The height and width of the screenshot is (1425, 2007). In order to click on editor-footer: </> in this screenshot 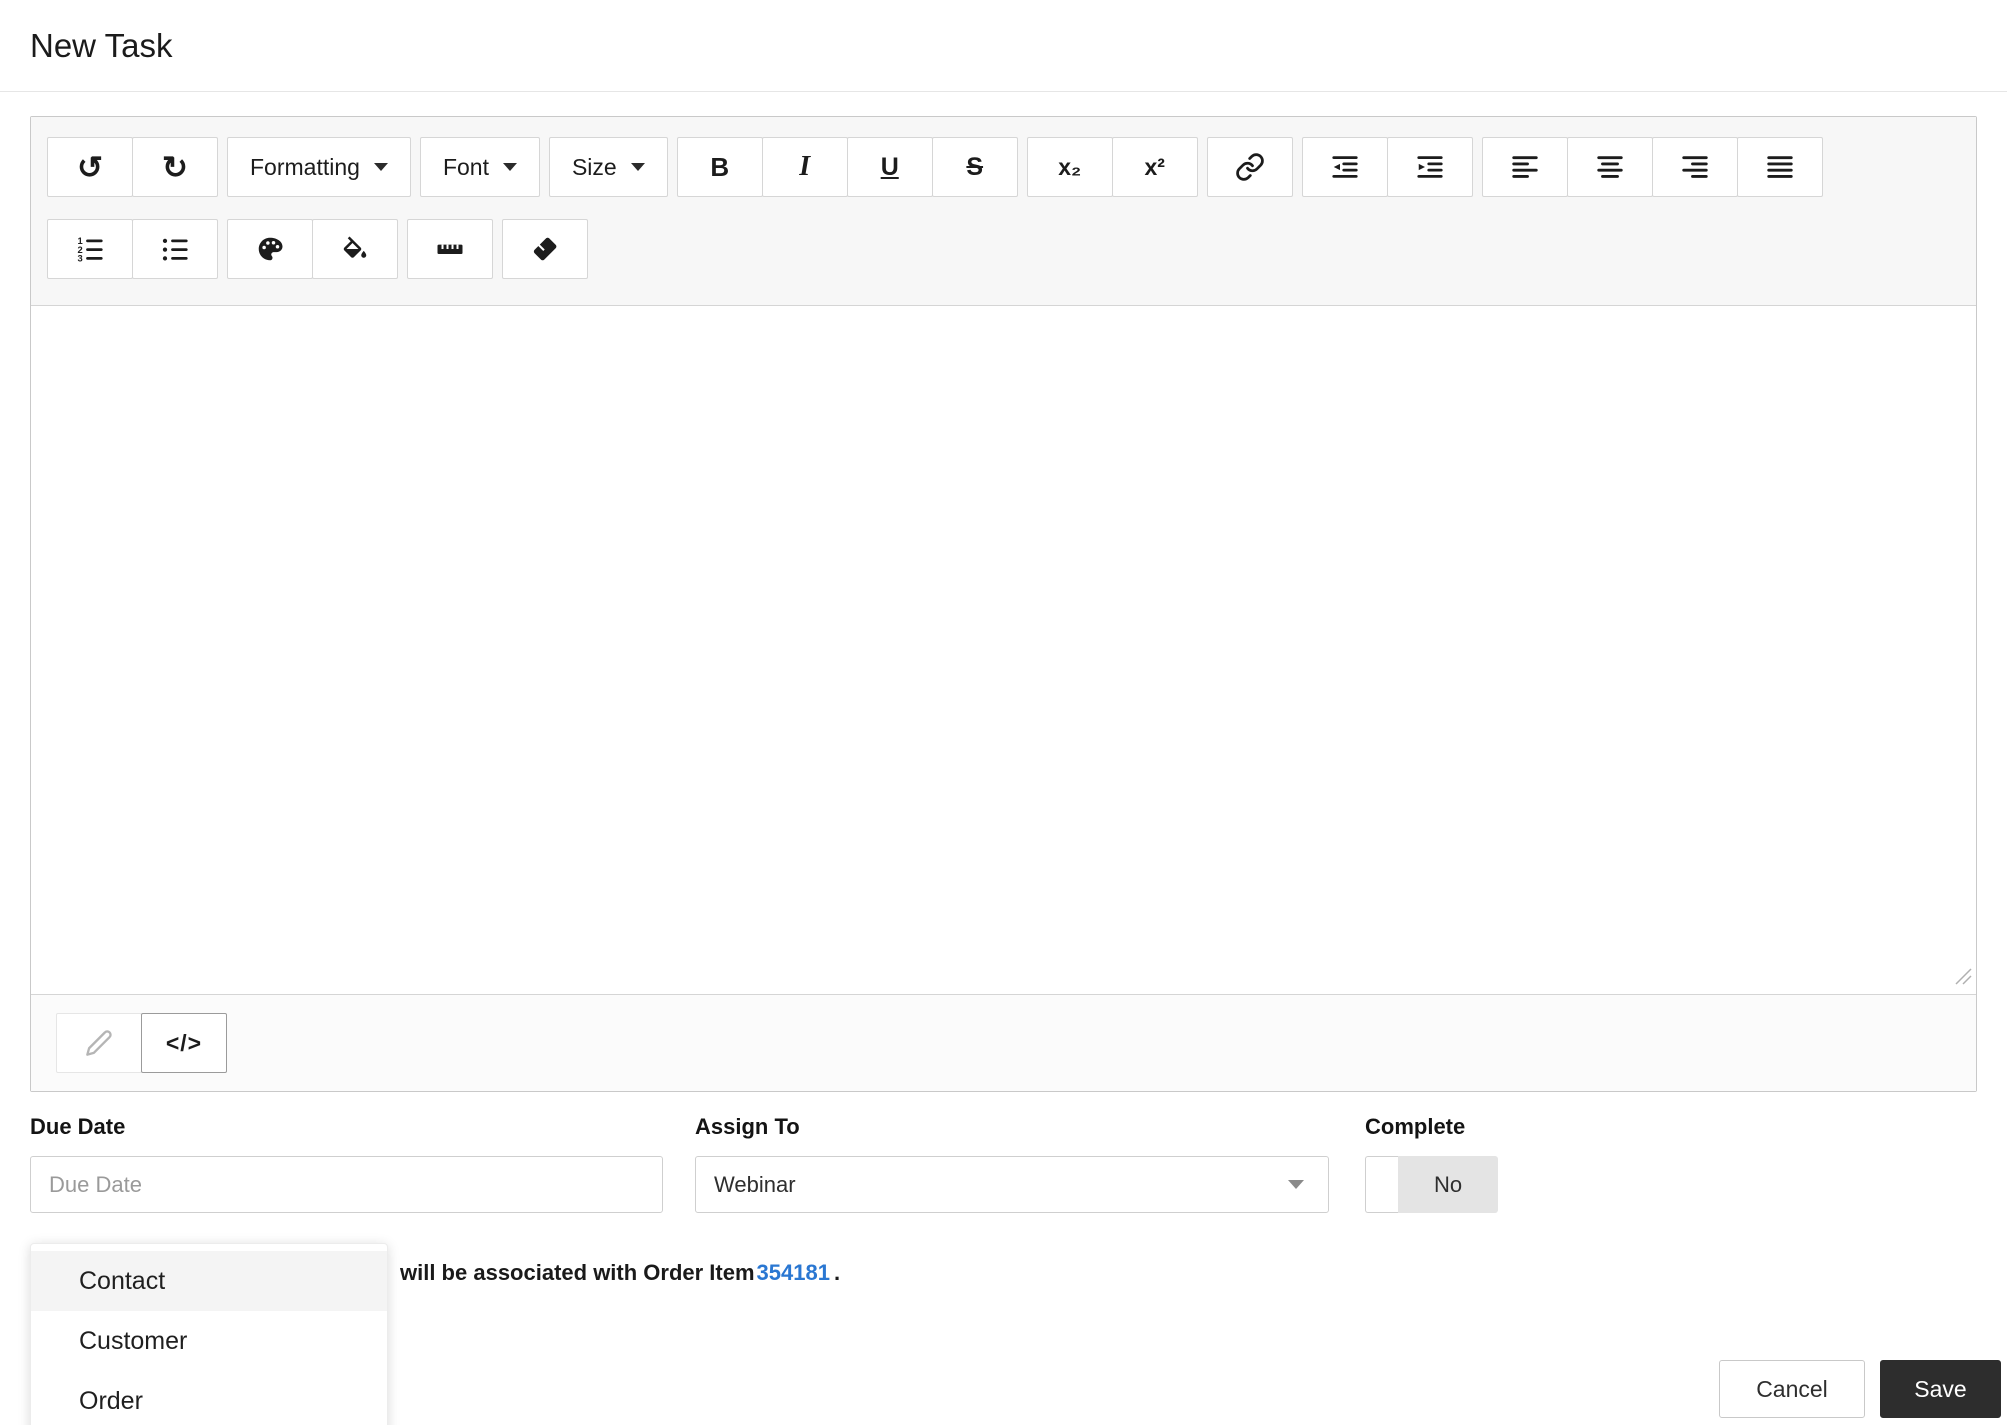, I will do `click(1003, 1042)`.